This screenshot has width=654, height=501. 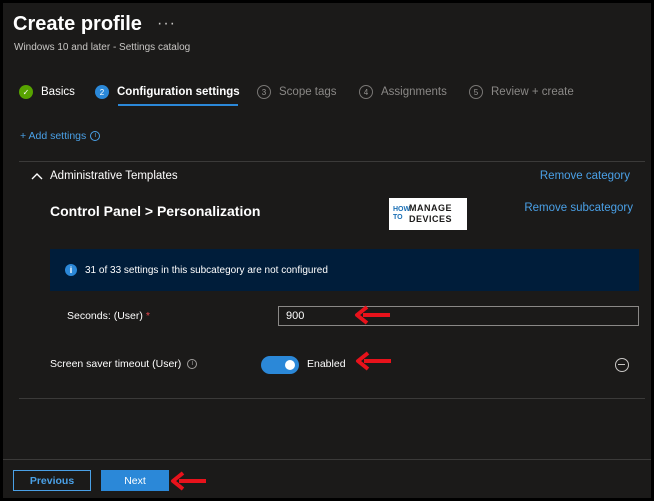 I want to click on step-label: Review + create, so click(x=532, y=92).